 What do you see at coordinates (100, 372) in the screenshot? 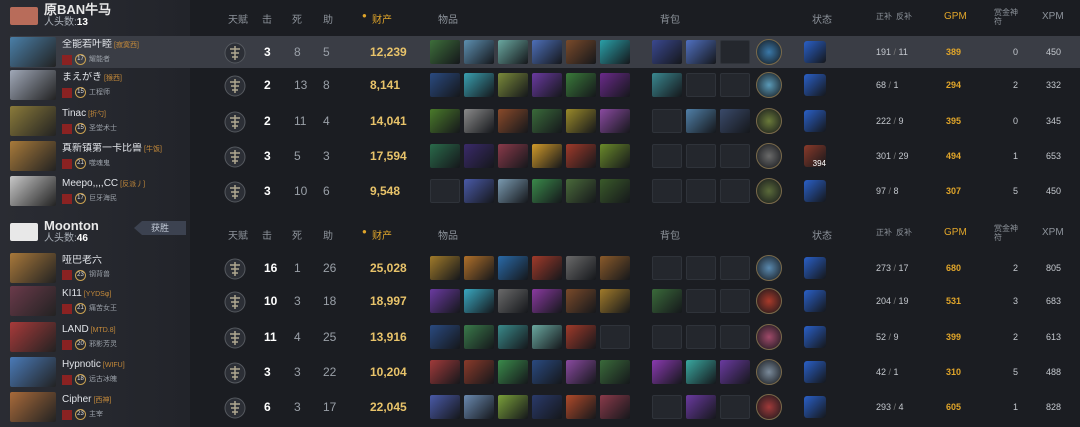
I see `player-card: Hypnotic [WIFU] 18 远古冰魄` at bounding box center [100, 372].